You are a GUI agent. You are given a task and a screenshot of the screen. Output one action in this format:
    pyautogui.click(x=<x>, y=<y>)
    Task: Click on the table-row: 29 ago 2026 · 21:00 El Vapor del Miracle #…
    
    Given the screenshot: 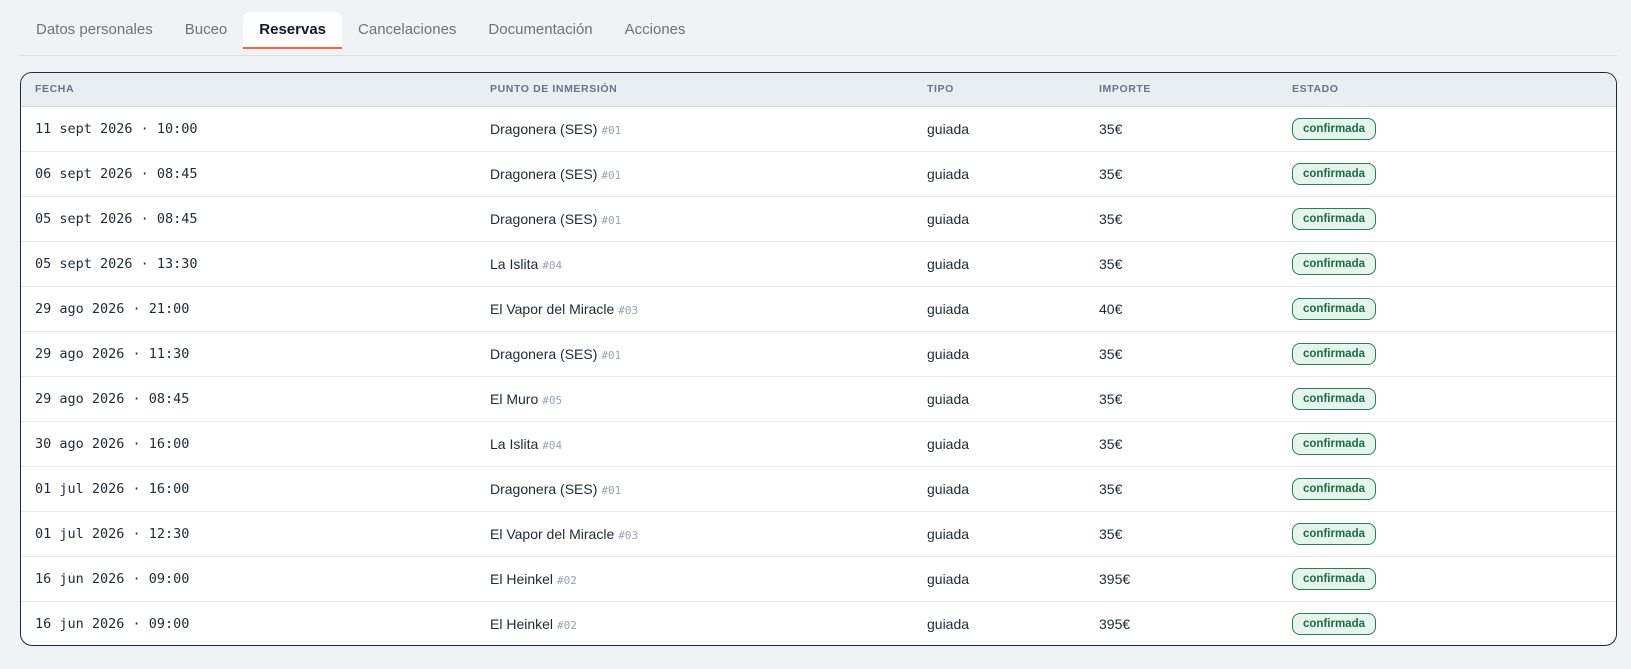 What is the action you would take?
    pyautogui.click(x=818, y=308)
    